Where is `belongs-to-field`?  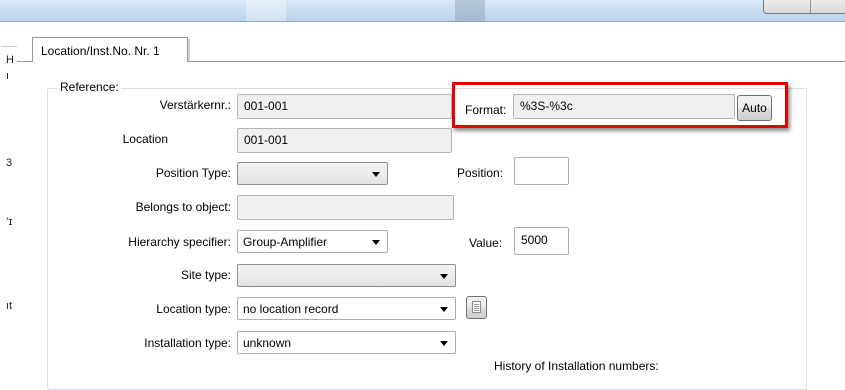 belongs-to-field is located at coordinates (345, 207).